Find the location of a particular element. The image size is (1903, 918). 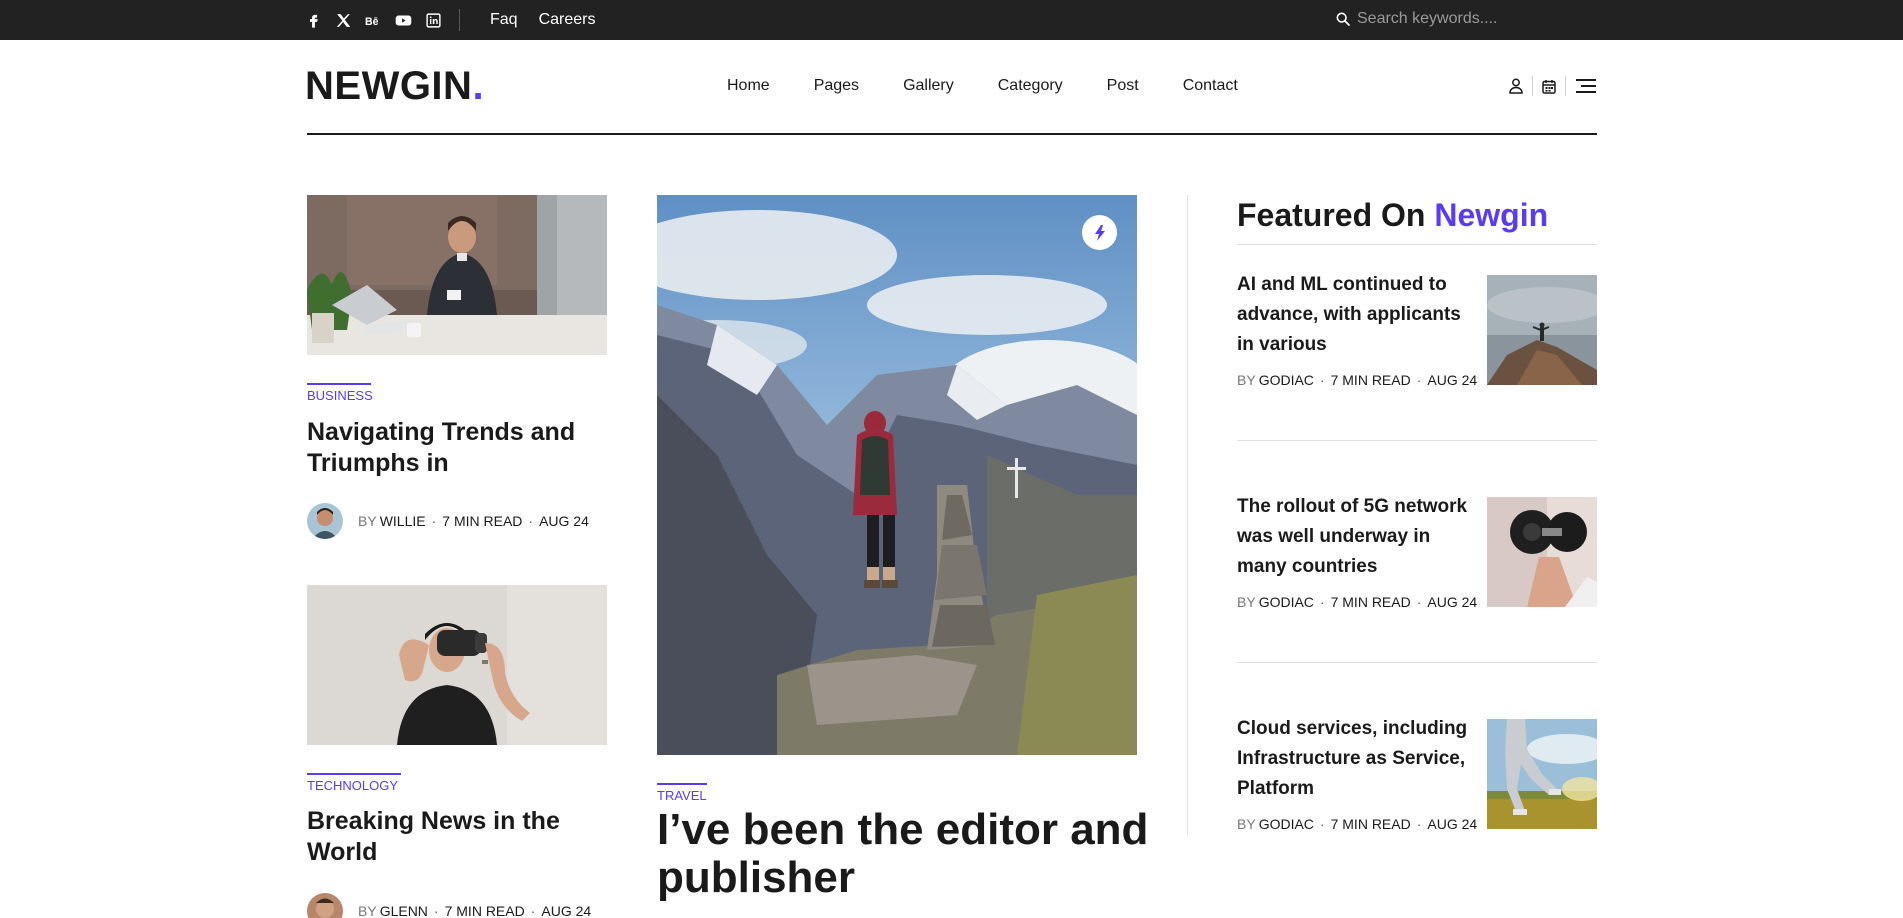

faq-link: Faq is located at coordinates (504, 20).